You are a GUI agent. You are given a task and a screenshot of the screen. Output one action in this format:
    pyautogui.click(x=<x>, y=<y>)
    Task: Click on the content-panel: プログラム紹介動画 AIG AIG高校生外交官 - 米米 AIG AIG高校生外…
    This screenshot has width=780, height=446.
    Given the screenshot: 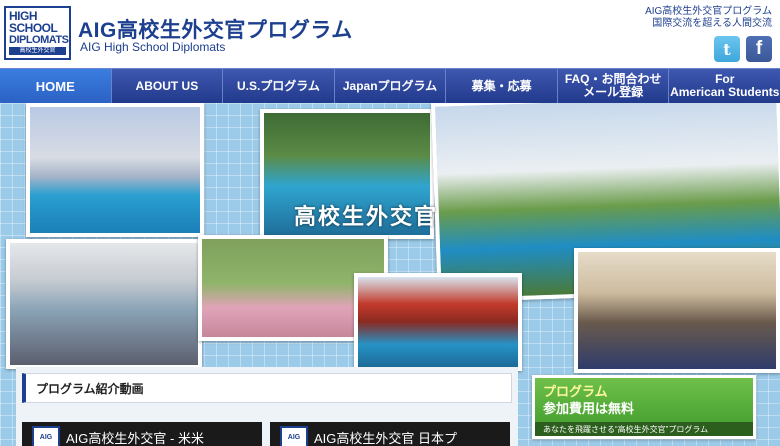 What is the action you would take?
    pyautogui.click(x=267, y=406)
    